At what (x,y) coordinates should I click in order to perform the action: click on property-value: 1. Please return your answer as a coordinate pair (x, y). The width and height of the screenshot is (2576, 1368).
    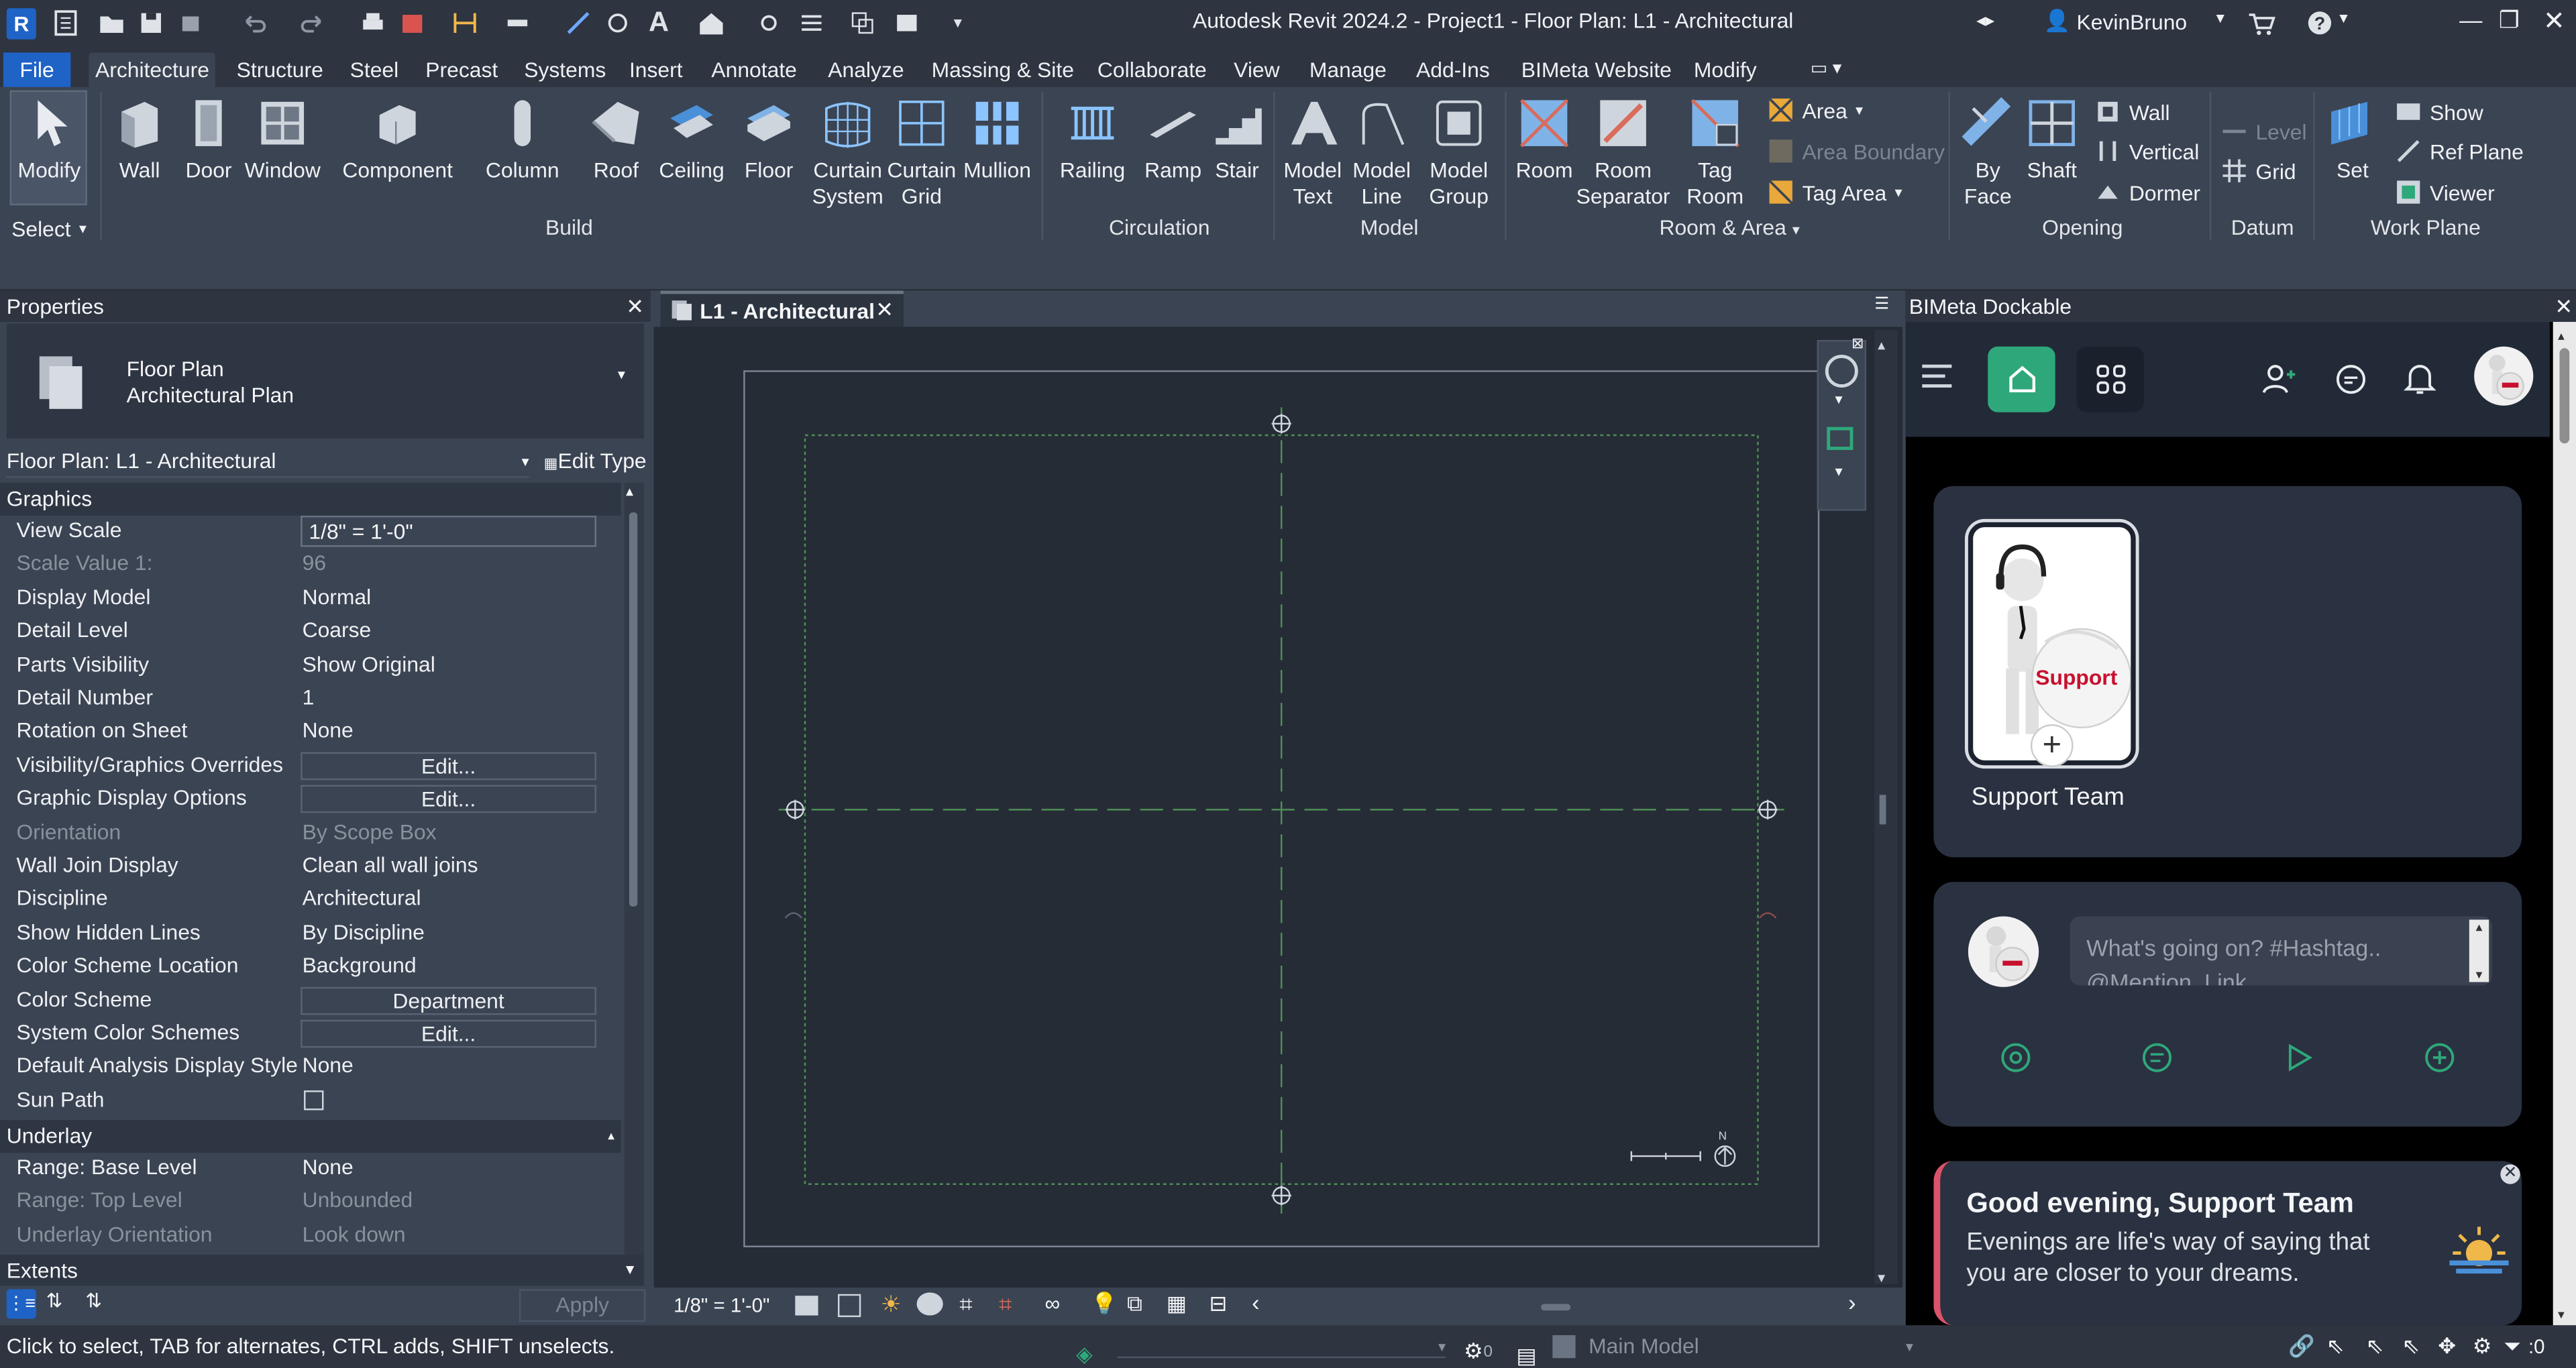
    Looking at the image, I should click on (309, 698).